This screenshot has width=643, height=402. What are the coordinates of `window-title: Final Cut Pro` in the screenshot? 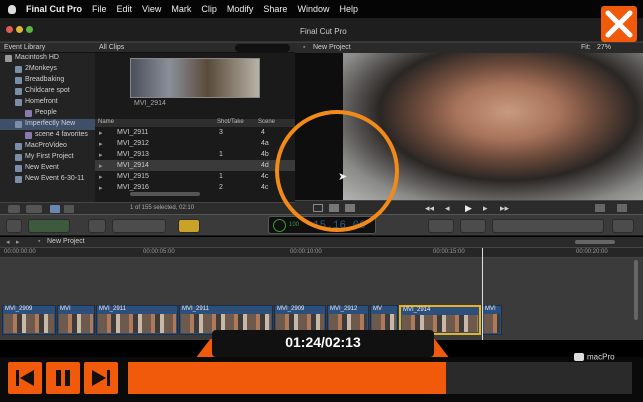 It's located at (323, 31).